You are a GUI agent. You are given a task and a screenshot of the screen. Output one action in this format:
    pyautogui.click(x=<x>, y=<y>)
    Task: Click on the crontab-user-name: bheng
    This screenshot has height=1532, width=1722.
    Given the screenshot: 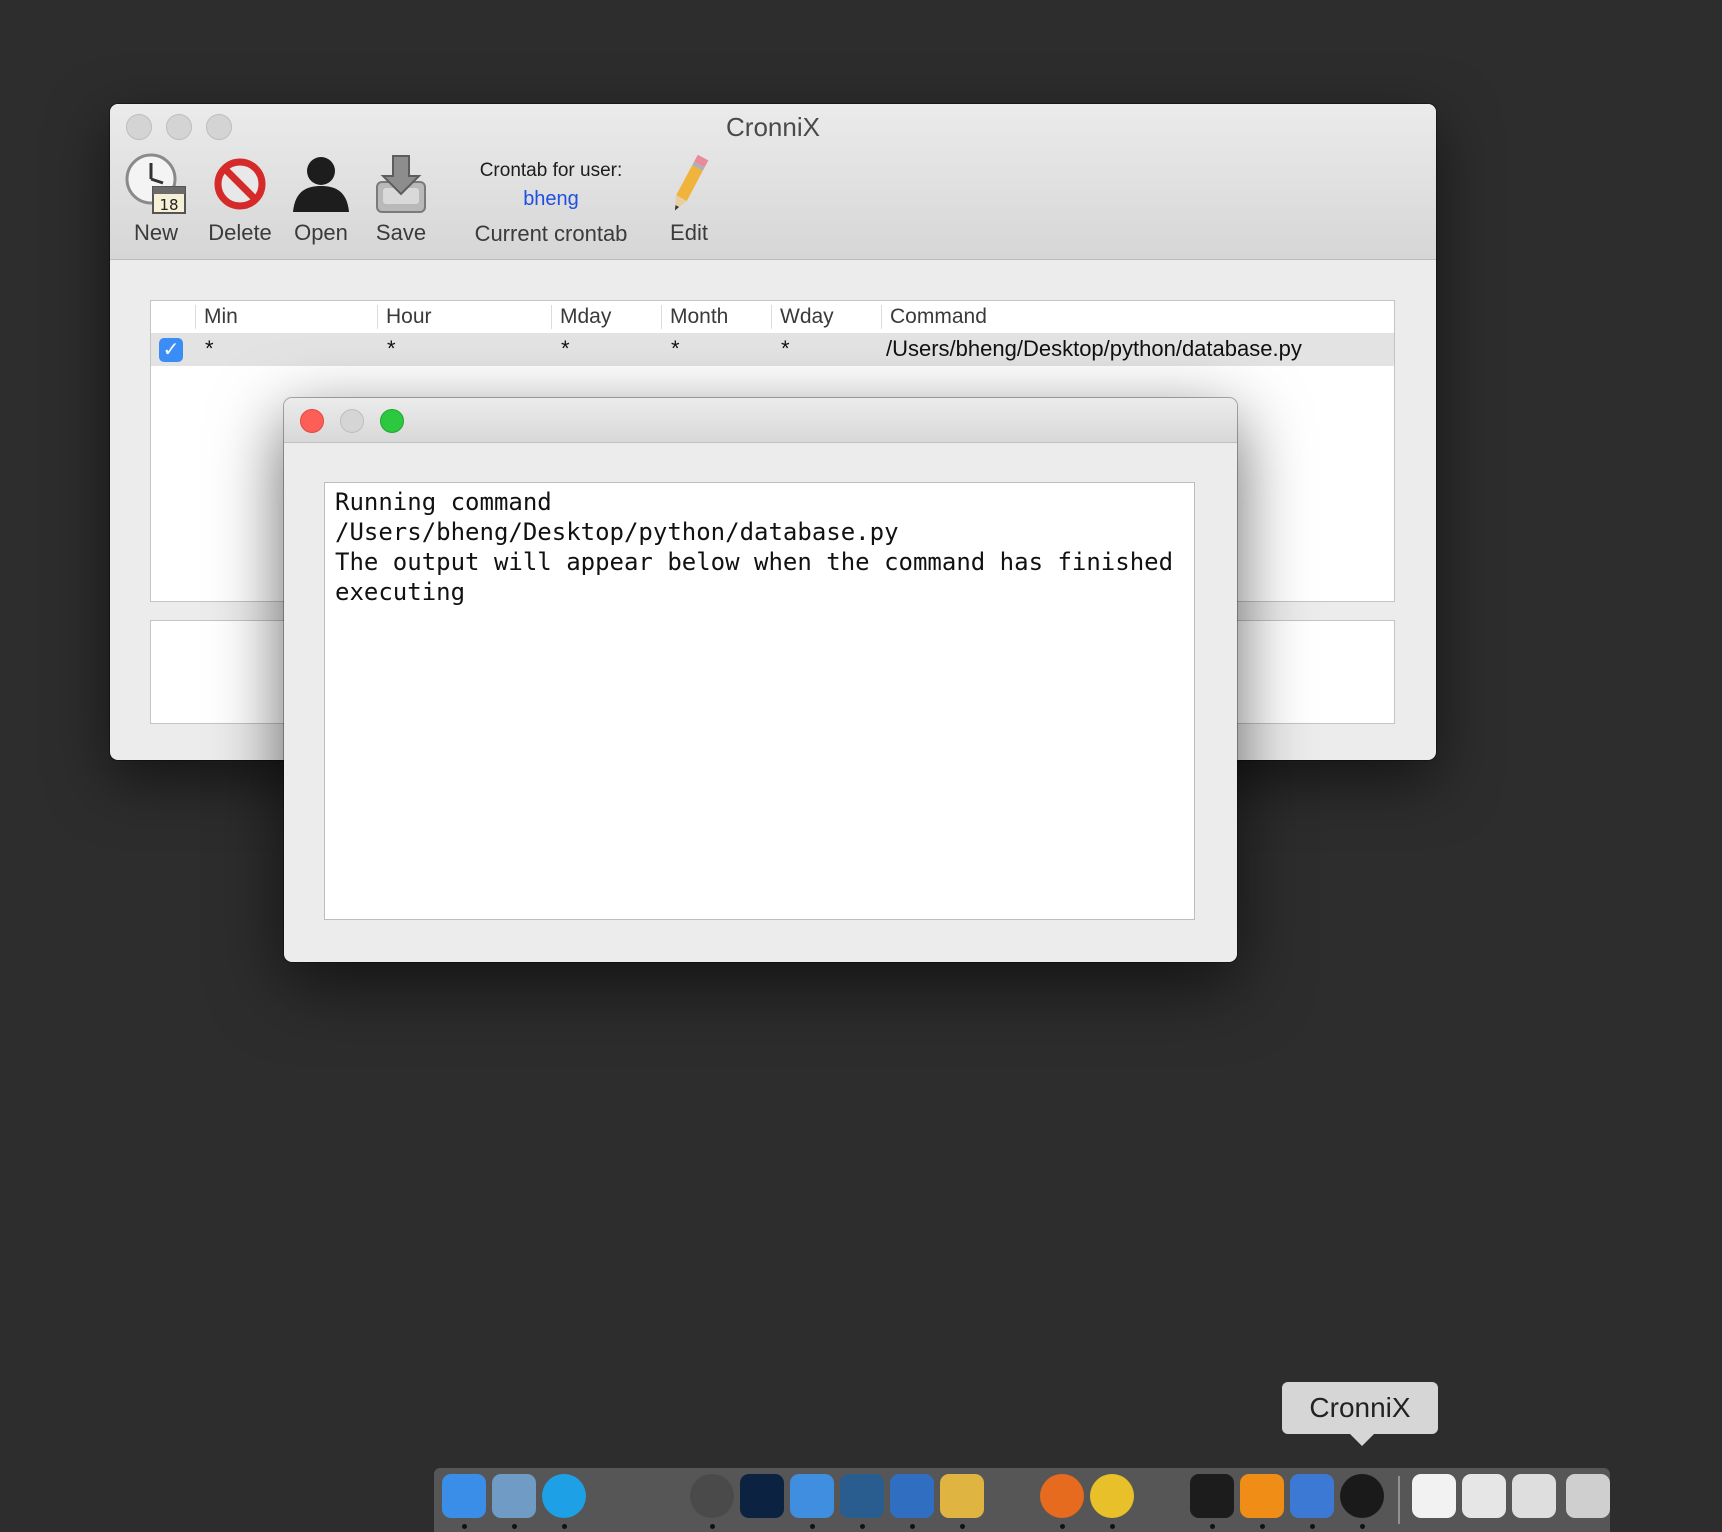 What is the action you would take?
    pyautogui.click(x=551, y=199)
    